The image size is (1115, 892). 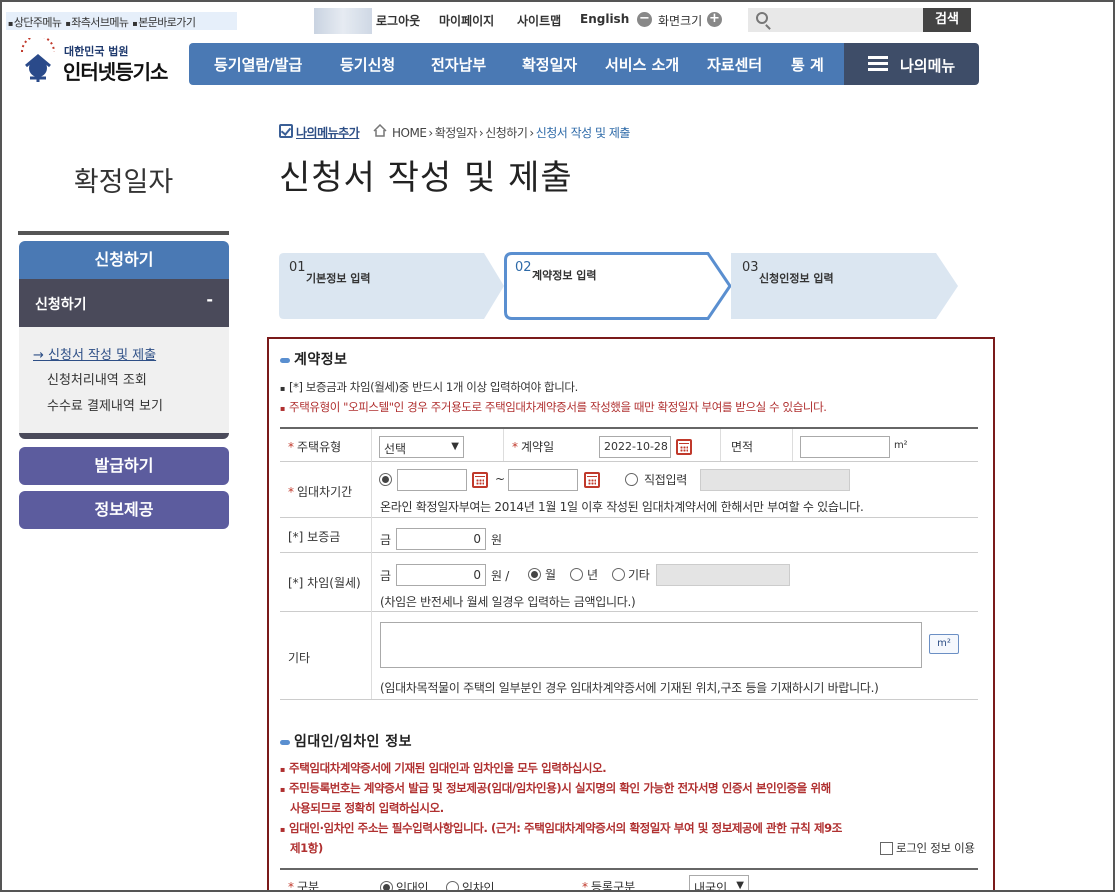 I want to click on breadcrumb-apply: 신청하기, so click(x=506, y=133).